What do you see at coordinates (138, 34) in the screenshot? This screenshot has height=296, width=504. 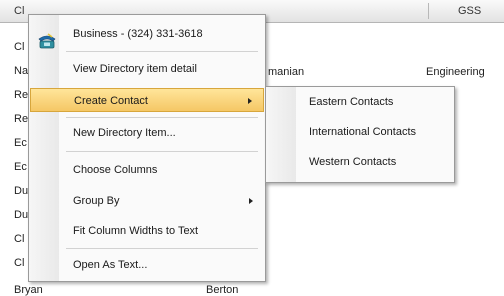 I see `menu-item-label: Business - (324) 331-3618` at bounding box center [138, 34].